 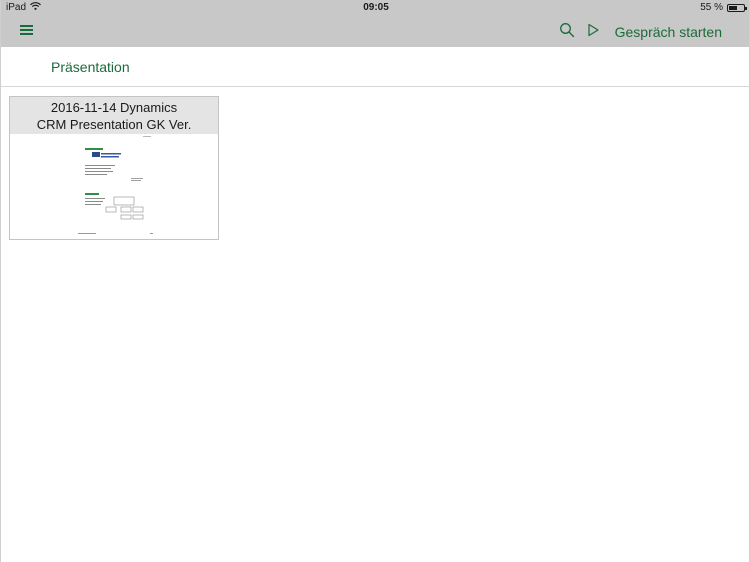 I want to click on status-time: 09:05, so click(x=376, y=7).